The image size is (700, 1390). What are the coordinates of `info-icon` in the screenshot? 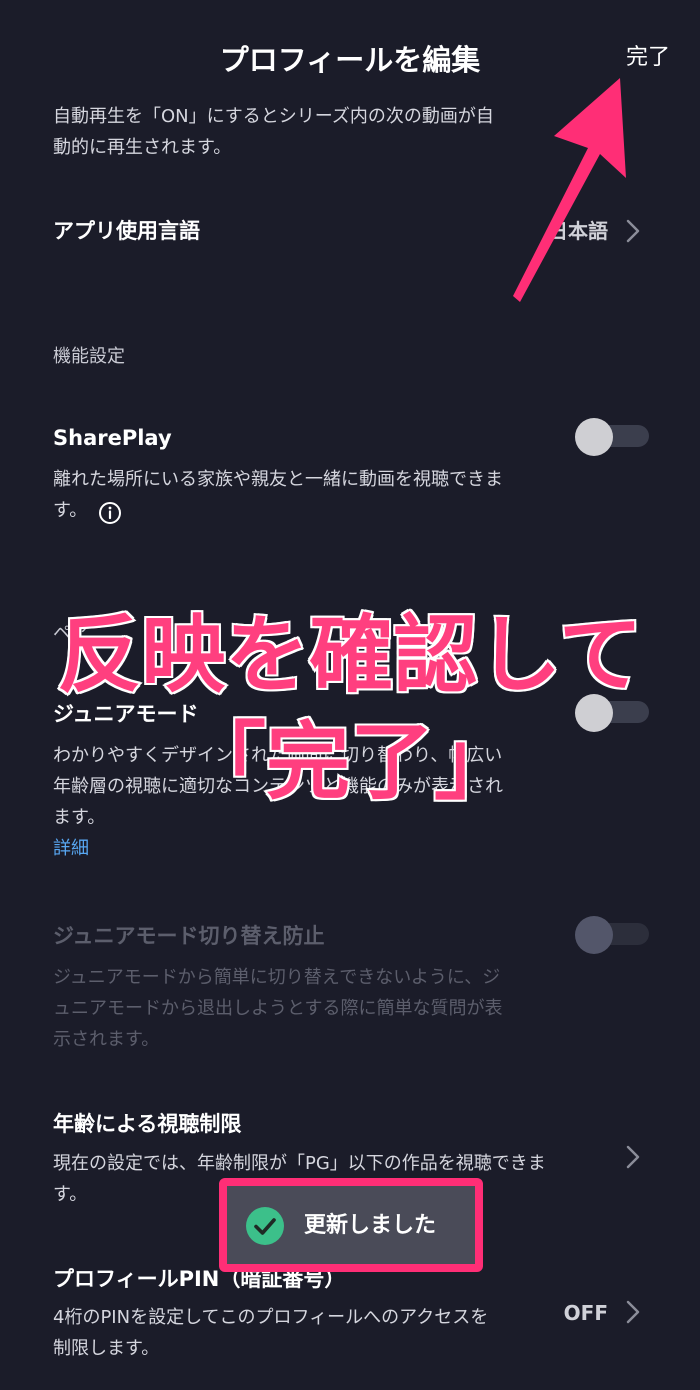 It's located at (110, 513).